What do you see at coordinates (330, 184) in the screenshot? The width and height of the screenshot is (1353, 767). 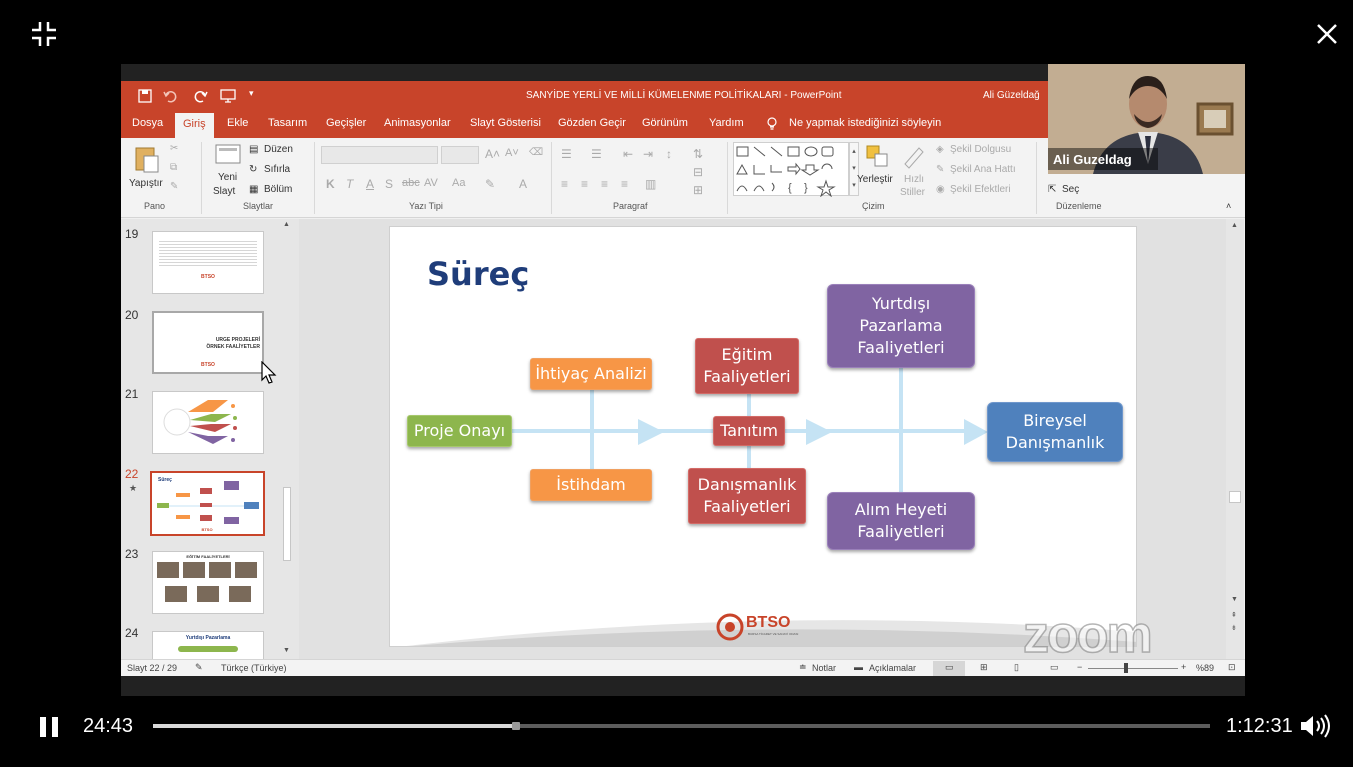 I see `bold-icon: K` at bounding box center [330, 184].